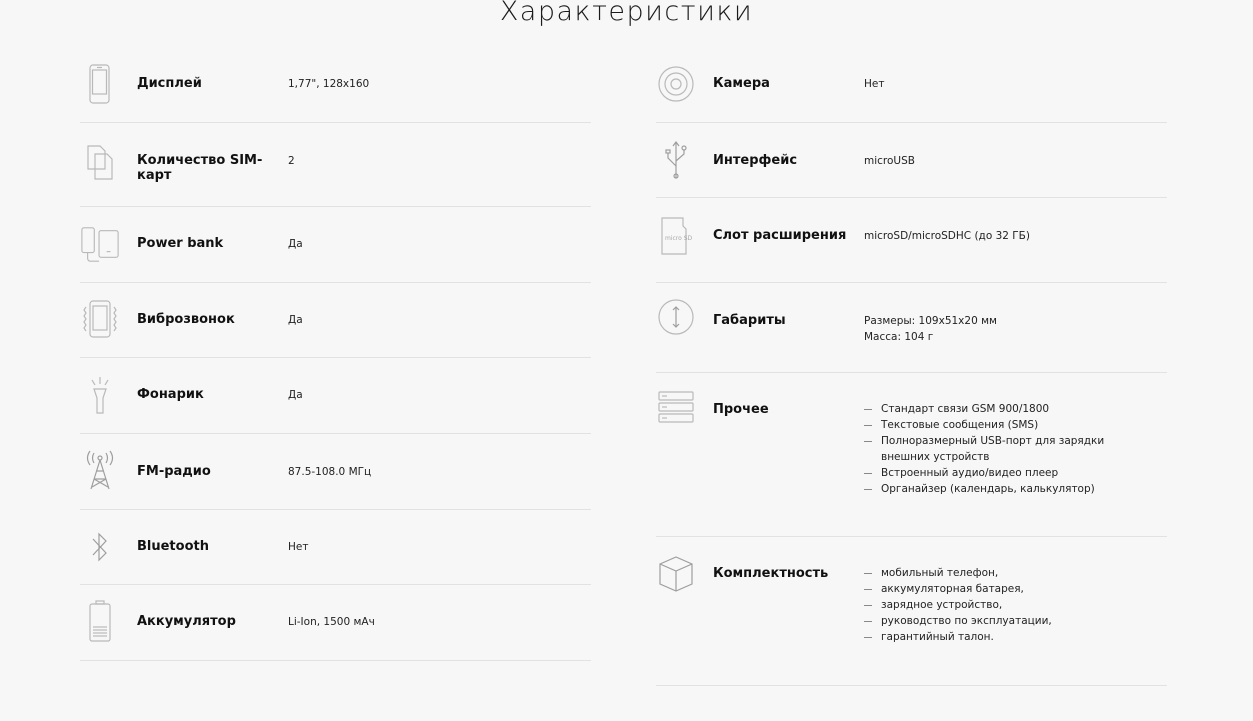  Describe the element at coordinates (331, 622) in the screenshot. I see `spec-value-battery: Li-Ion, 1500 мАч` at that location.